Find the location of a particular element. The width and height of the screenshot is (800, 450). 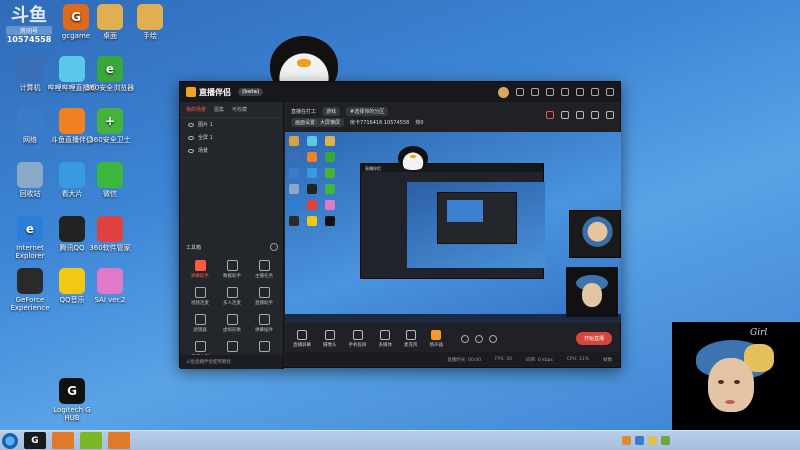

phone-cast-button: 手机投屏 is located at coordinates (358, 338).